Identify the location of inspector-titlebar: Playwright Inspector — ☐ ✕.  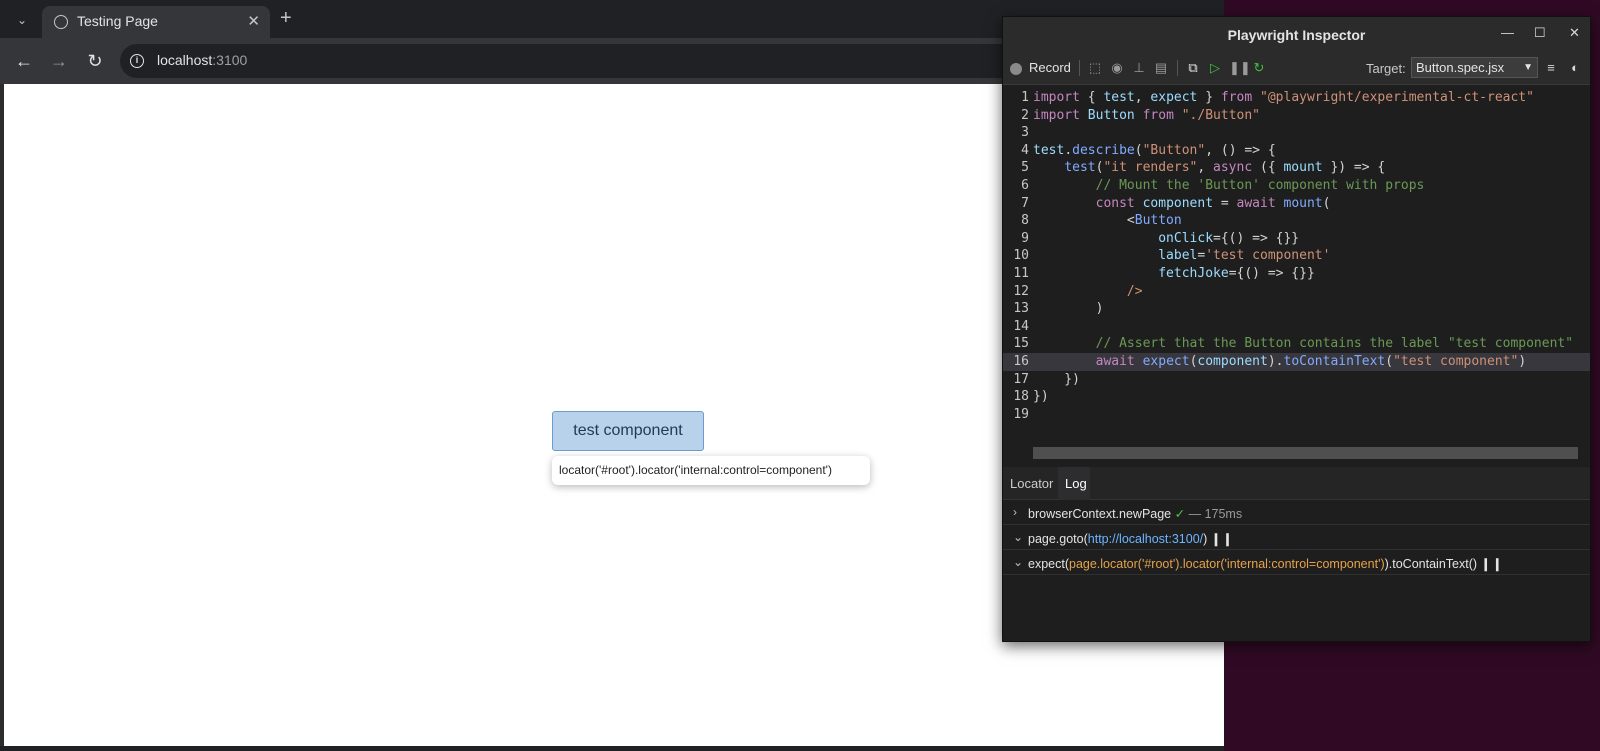
(1296, 34).